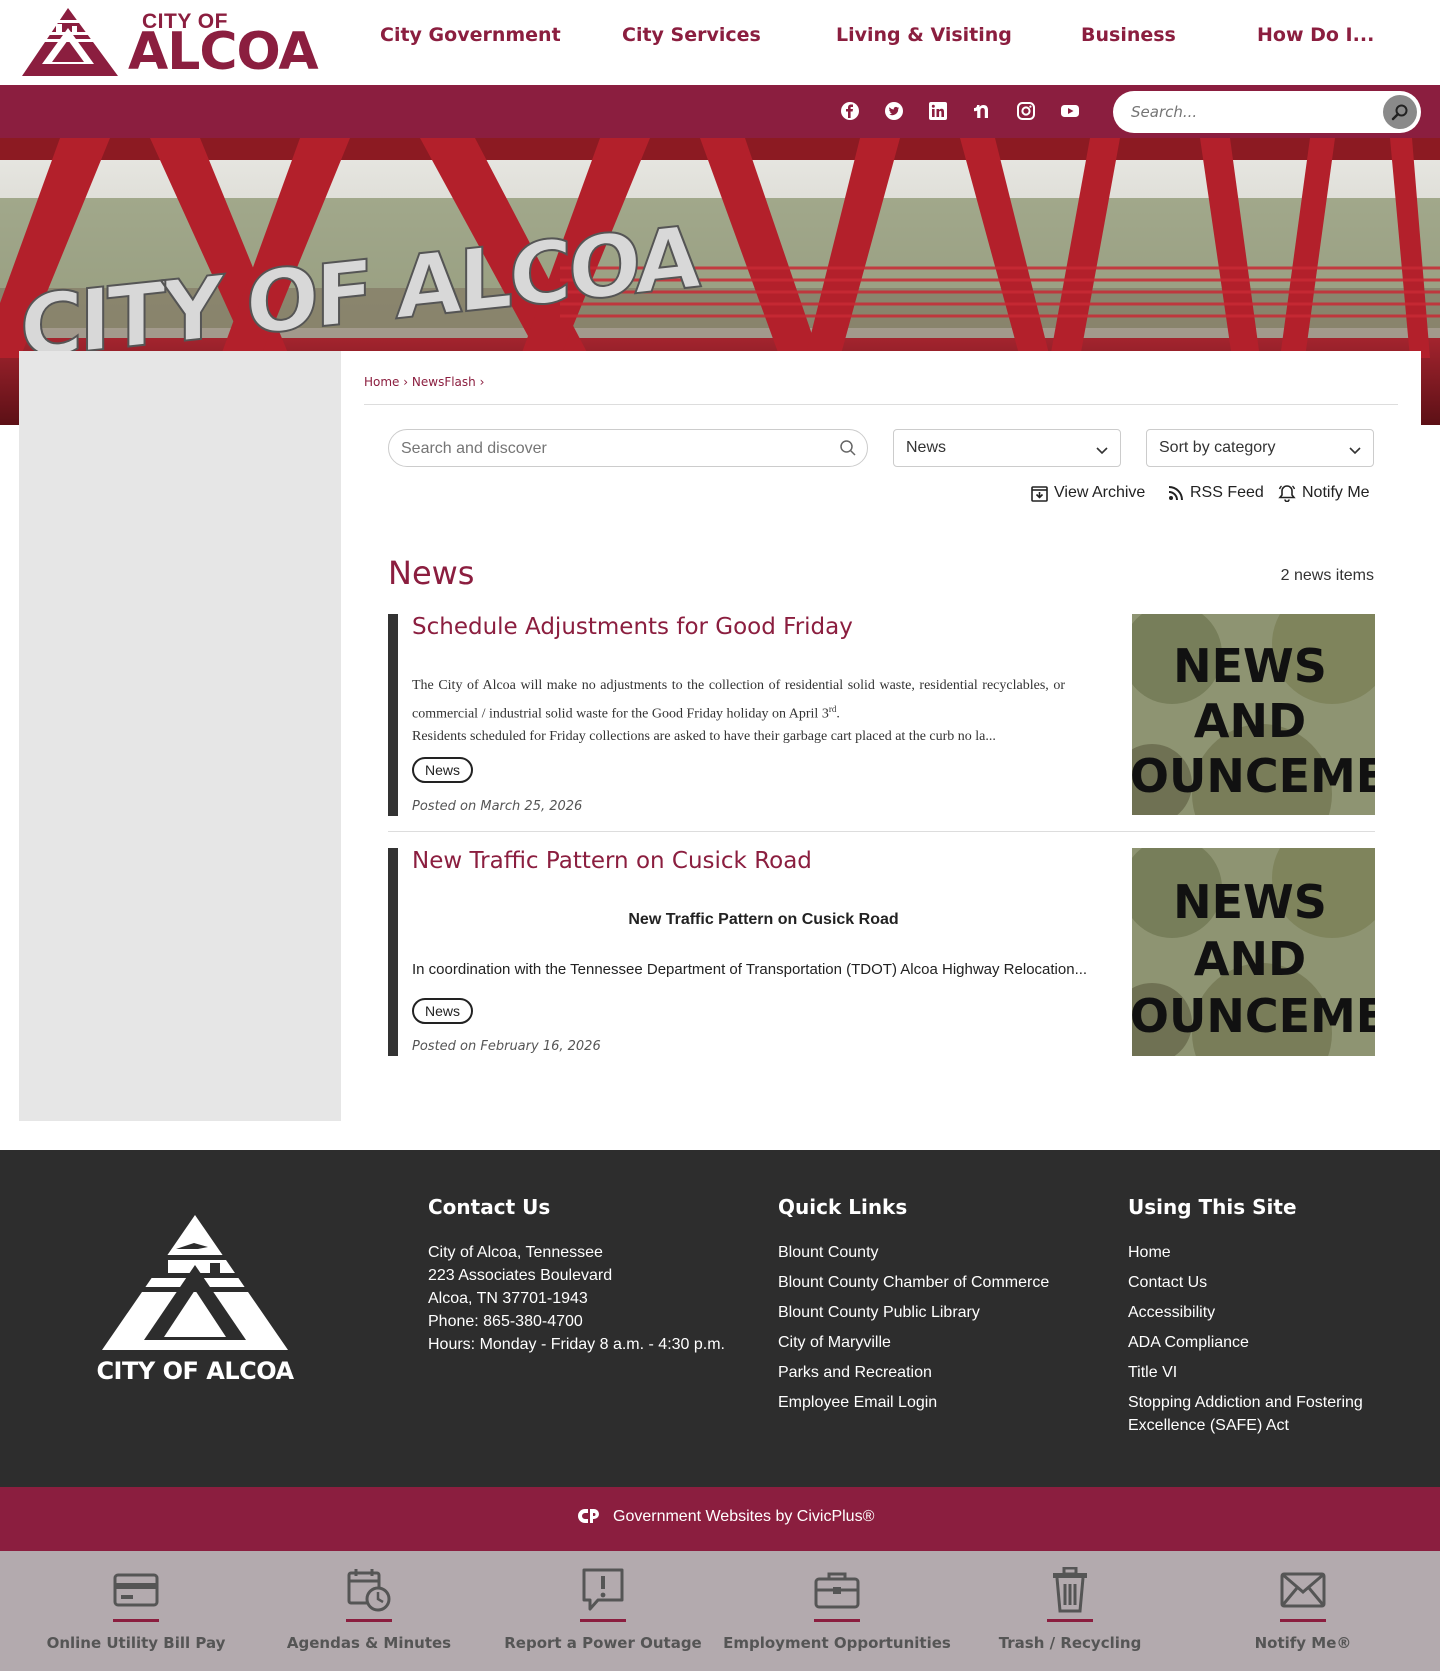 This screenshot has height=1671, width=1440. I want to click on trash-icon, so click(1070, 1590).